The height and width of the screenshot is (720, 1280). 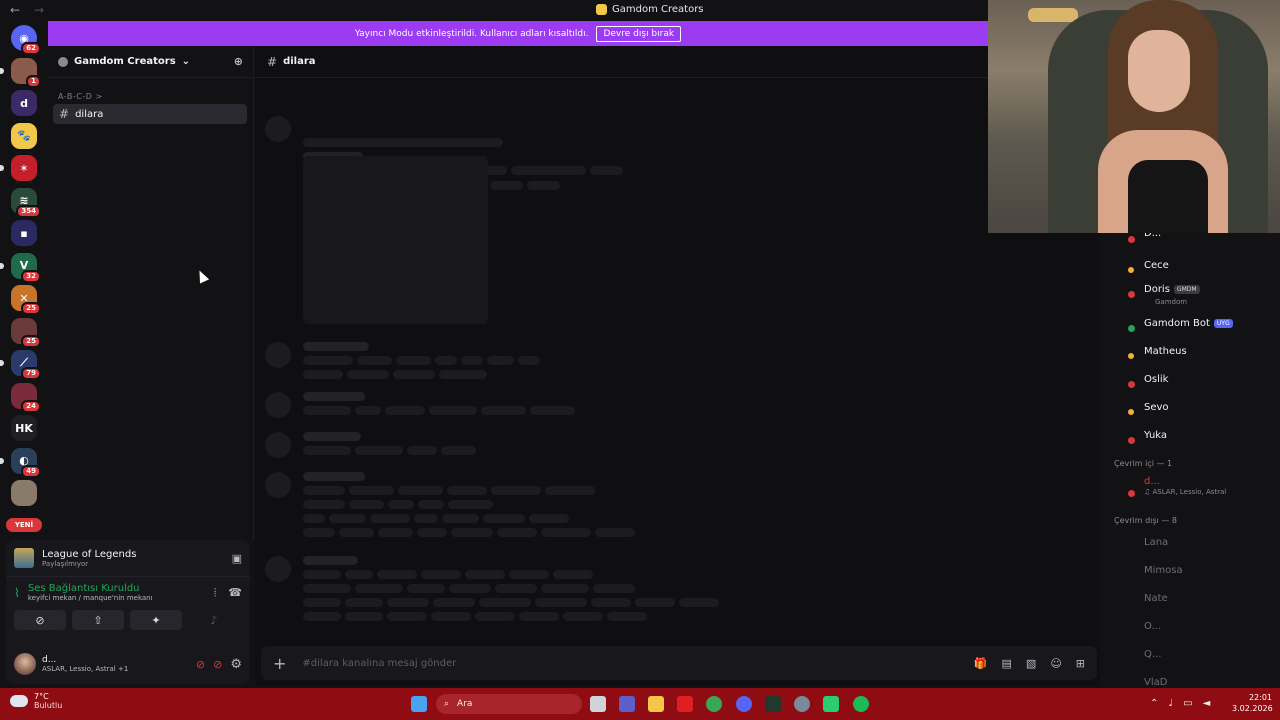 I want to click on spotify-icon, so click(x=861, y=704).